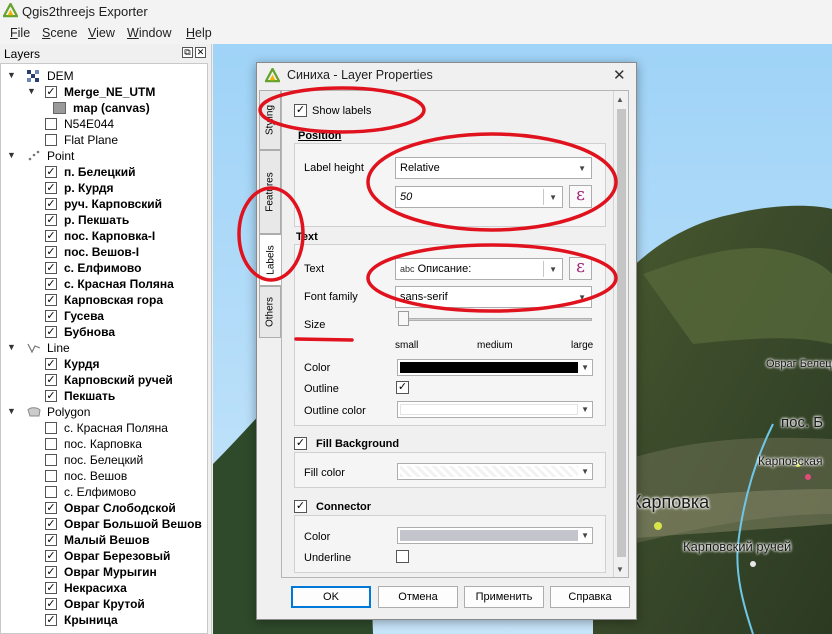  What do you see at coordinates (104, 348) in the screenshot?
I see `layer-group-row: ▼ Line` at bounding box center [104, 348].